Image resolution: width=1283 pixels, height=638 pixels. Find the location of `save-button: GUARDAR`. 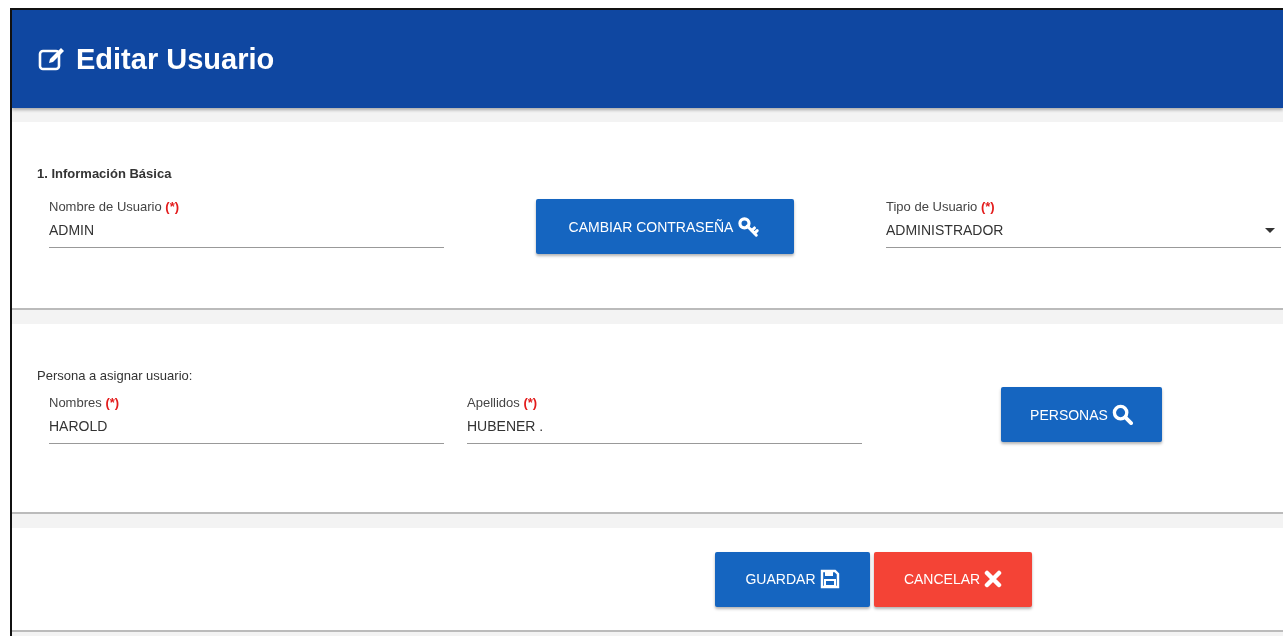

save-button: GUARDAR is located at coordinates (792, 579).